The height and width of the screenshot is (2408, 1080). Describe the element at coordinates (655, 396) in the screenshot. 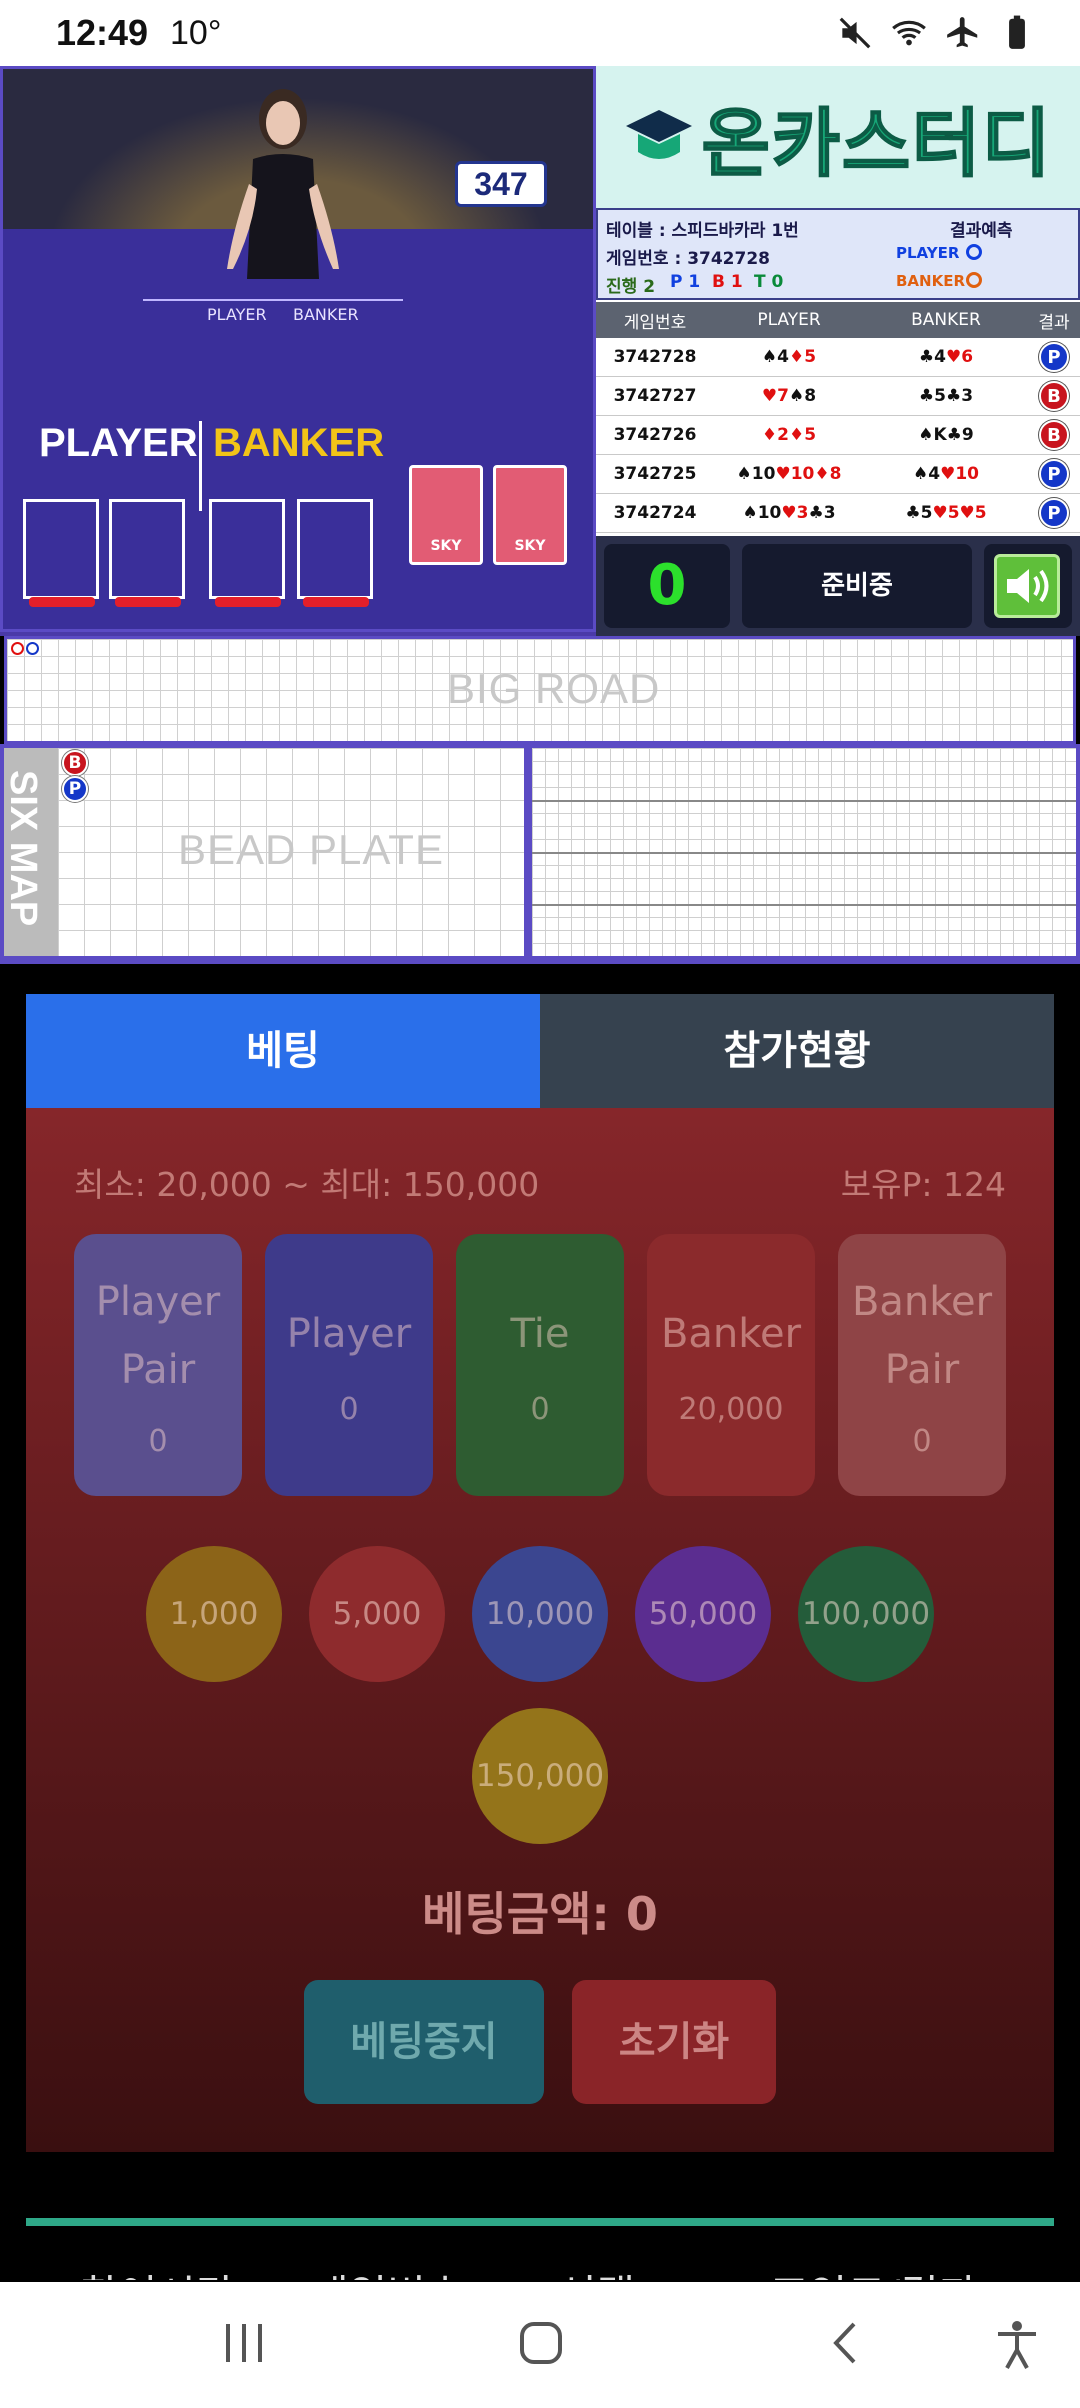

I see `row-game-number: 3742727` at that location.